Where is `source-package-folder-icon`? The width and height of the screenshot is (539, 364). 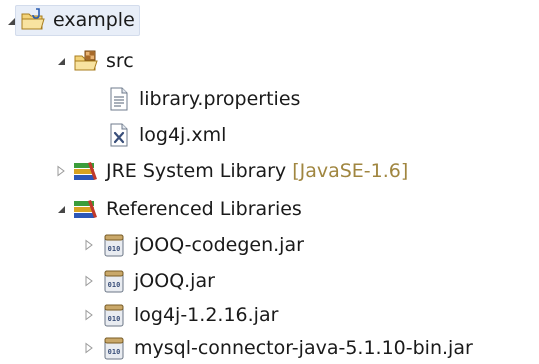 source-package-folder-icon is located at coordinates (86, 61).